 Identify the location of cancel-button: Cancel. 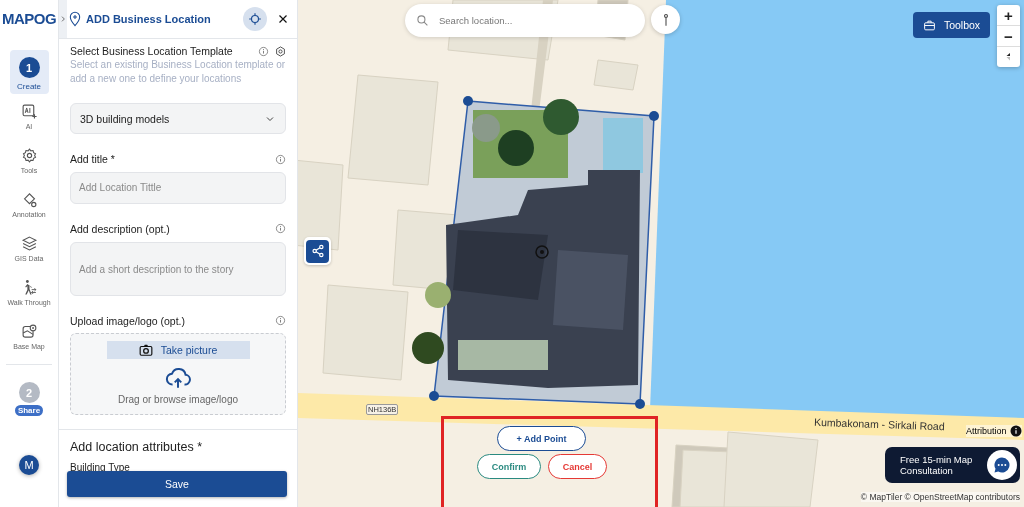
(577, 466).